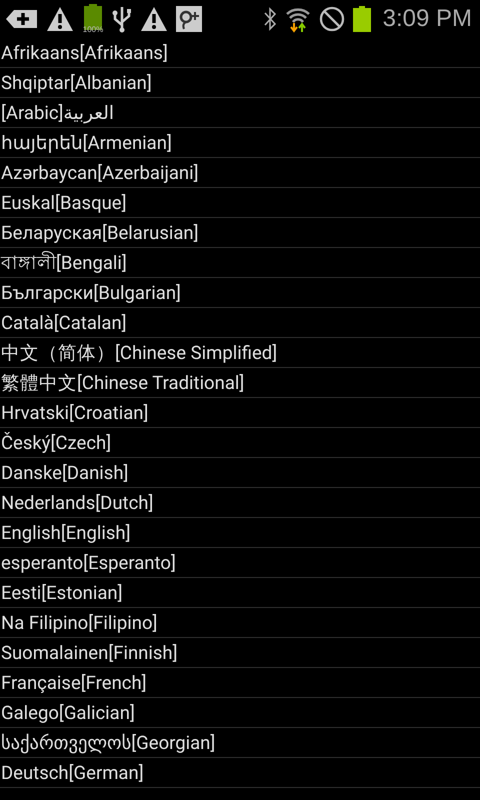 The width and height of the screenshot is (480, 800). I want to click on language-item: Shqiptar[Albanian], so click(76, 82).